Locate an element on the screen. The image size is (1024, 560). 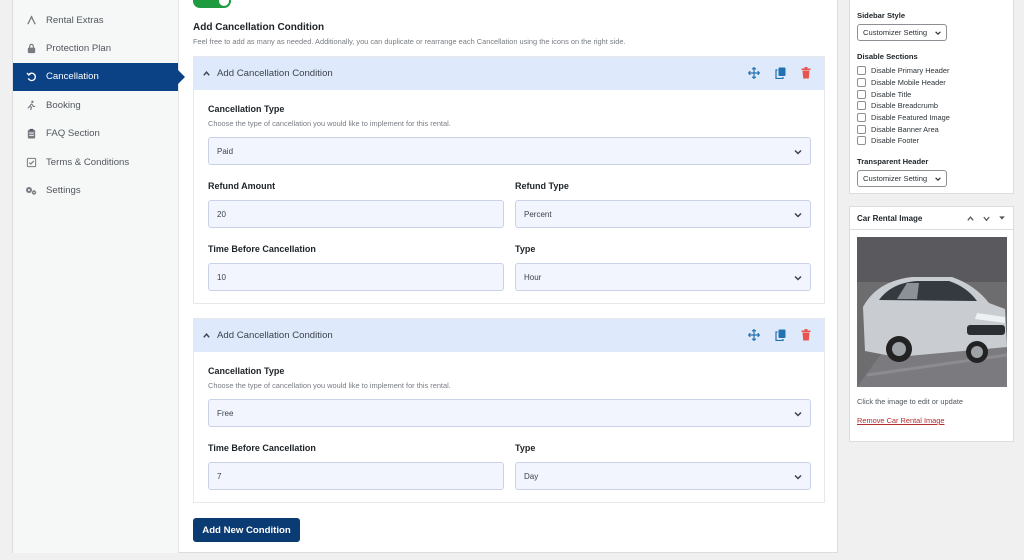
select-value: Free is located at coordinates (225, 413).